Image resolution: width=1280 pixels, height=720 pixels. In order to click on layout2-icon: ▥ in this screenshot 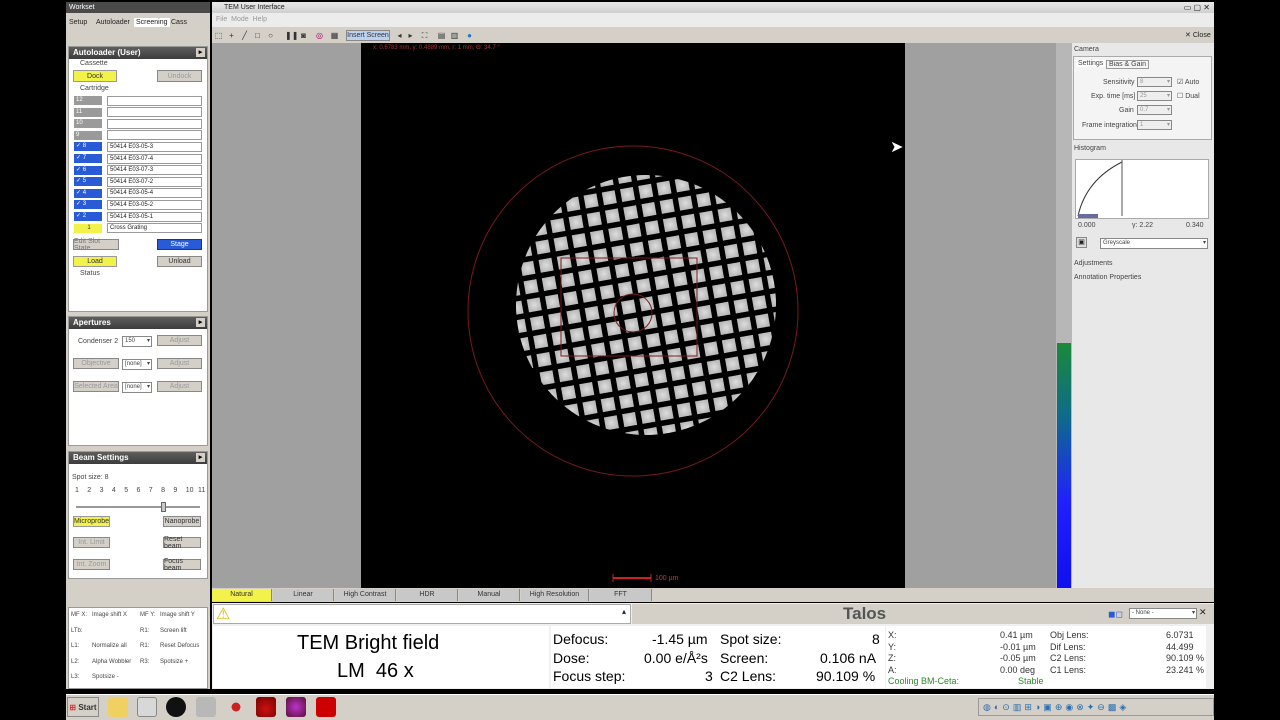, I will do `click(454, 35)`.